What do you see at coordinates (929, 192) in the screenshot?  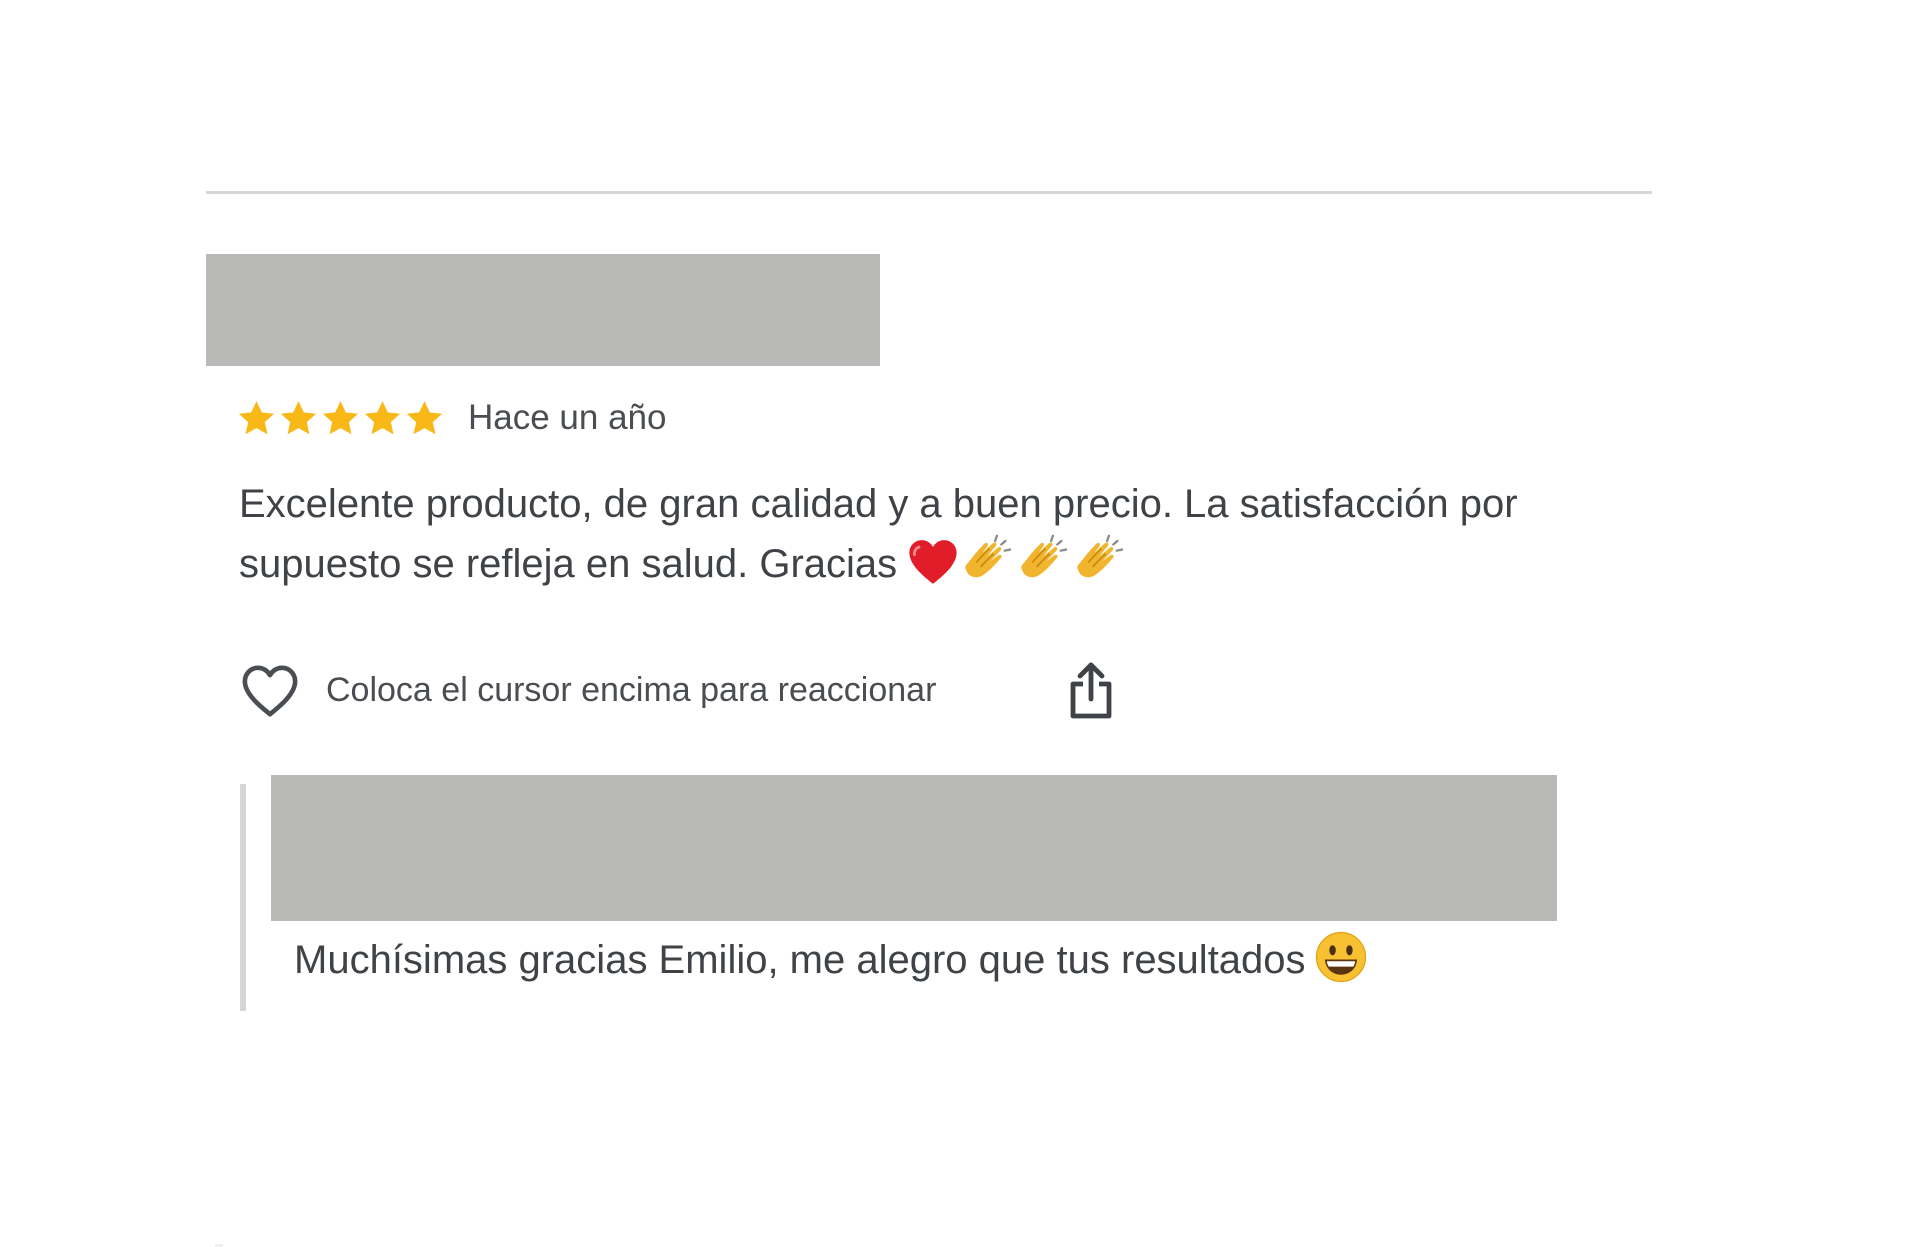 I see `top-divider` at bounding box center [929, 192].